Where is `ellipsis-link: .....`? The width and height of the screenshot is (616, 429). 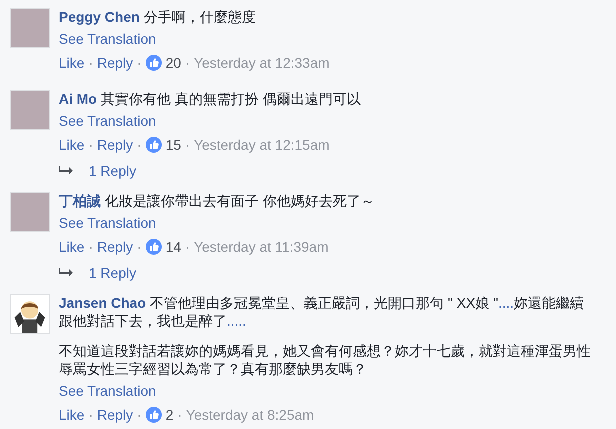 ellipsis-link: ..... is located at coordinates (236, 321).